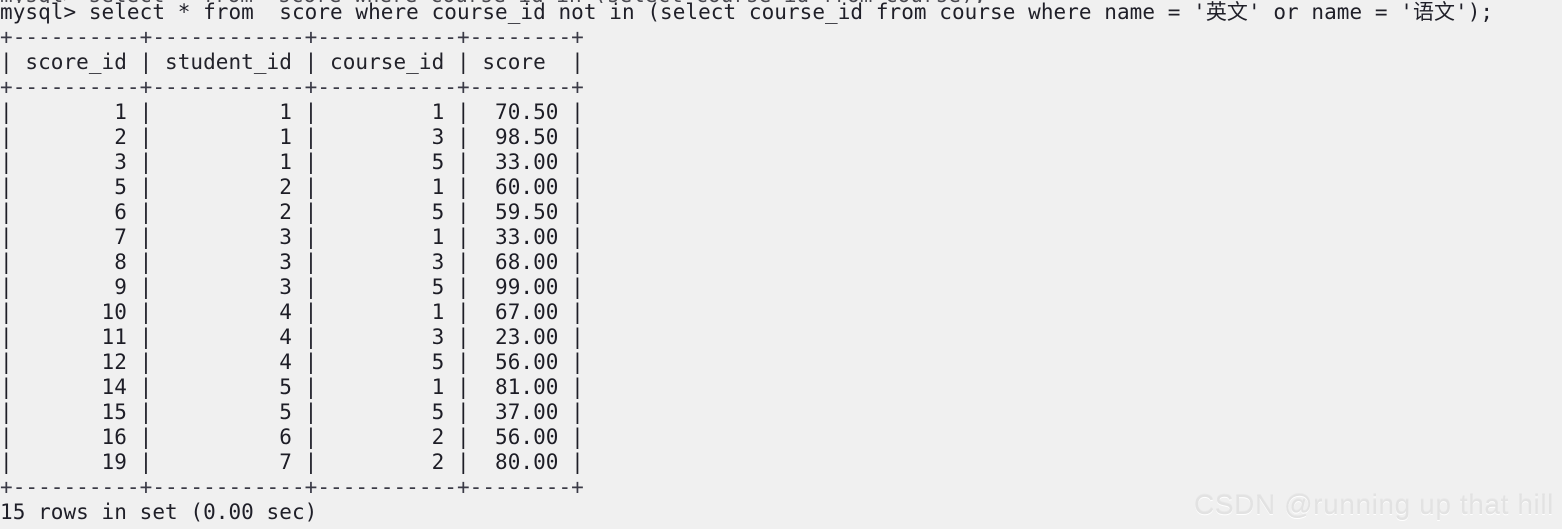  Describe the element at coordinates (292, 287) in the screenshot. I see `table-row: | 9 | 3 | 5 | 99.00 |` at that location.